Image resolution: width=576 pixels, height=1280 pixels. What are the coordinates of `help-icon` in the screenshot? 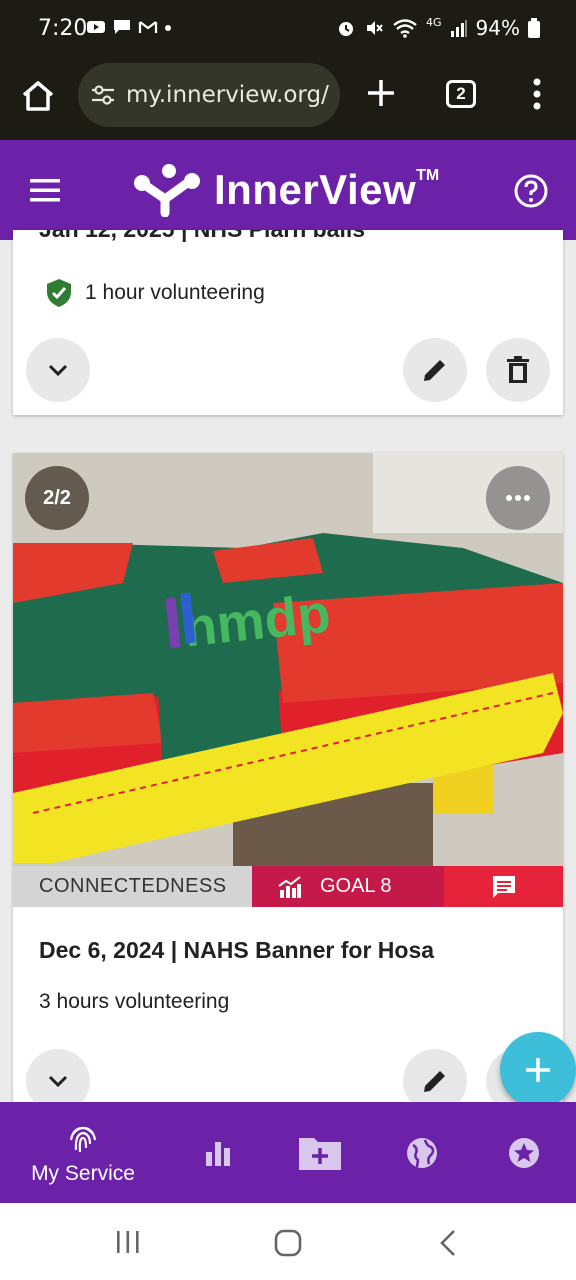 It's located at (531, 191).